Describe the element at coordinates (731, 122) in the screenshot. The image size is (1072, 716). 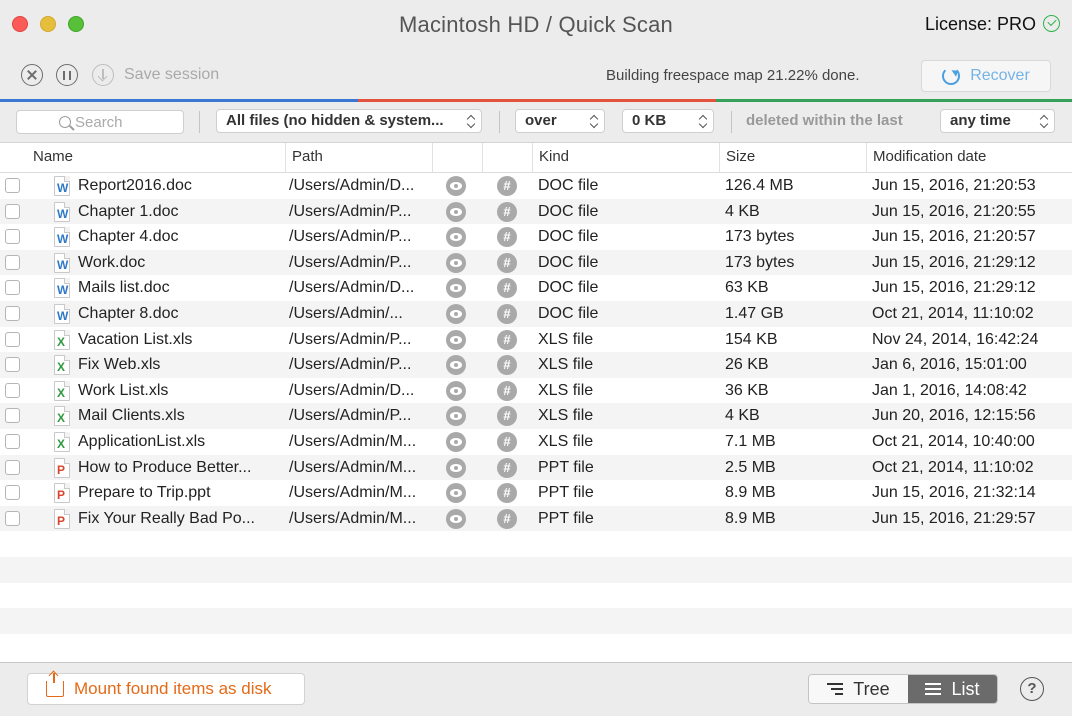
I see `divider` at that location.